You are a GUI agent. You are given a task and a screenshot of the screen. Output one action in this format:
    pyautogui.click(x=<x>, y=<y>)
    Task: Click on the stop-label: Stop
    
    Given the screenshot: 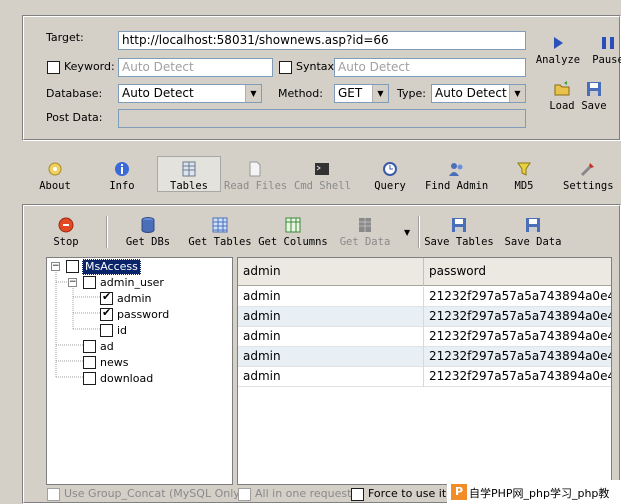 What is the action you would take?
    pyautogui.click(x=66, y=242)
    